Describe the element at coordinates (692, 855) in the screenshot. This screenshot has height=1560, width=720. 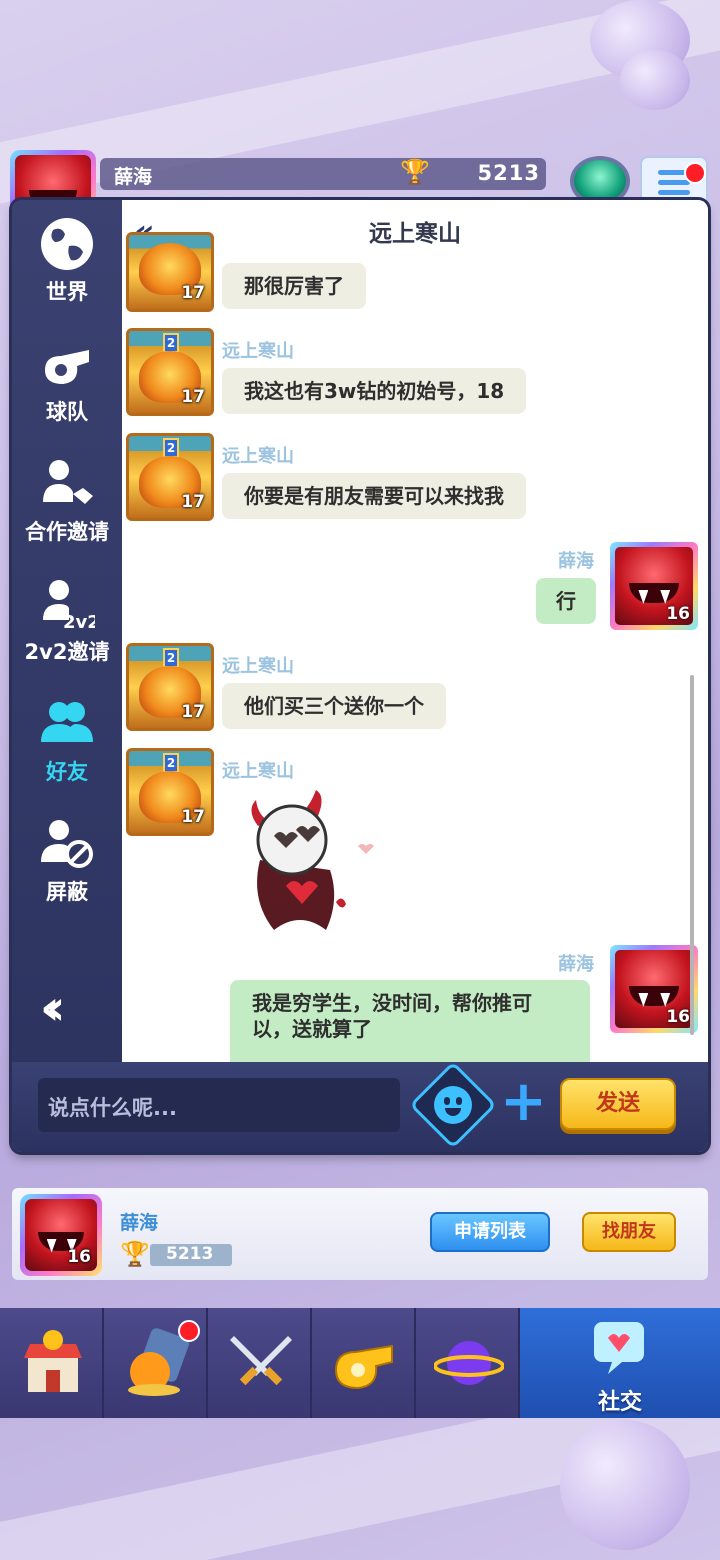
I see `chat-scrollbar` at that location.